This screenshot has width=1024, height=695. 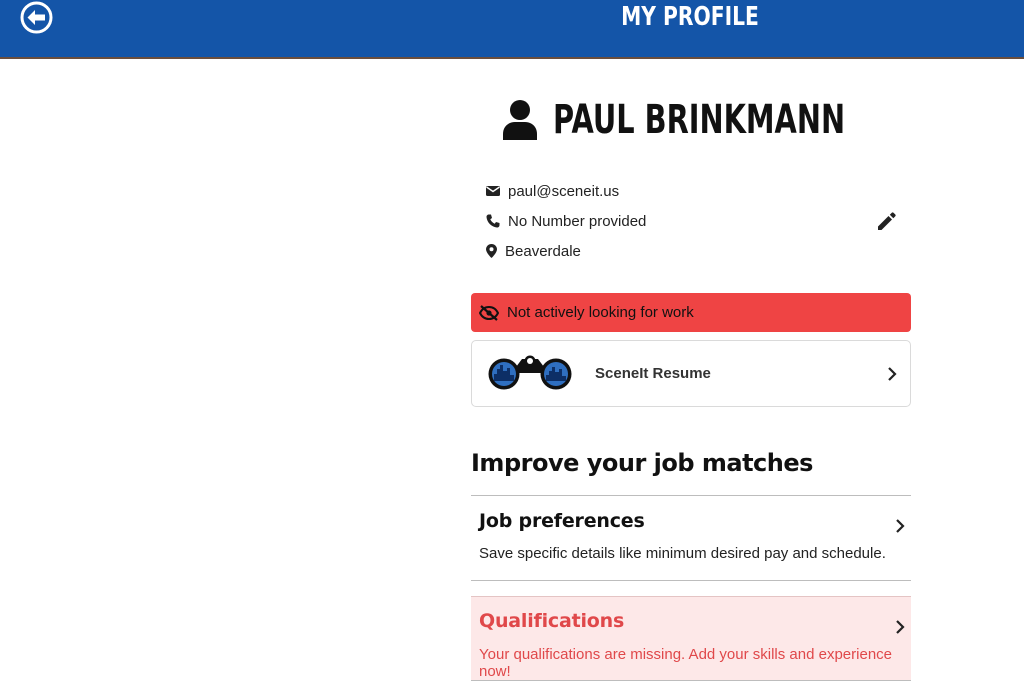 I want to click on job-status-text: Not actively looking for work, so click(x=600, y=312).